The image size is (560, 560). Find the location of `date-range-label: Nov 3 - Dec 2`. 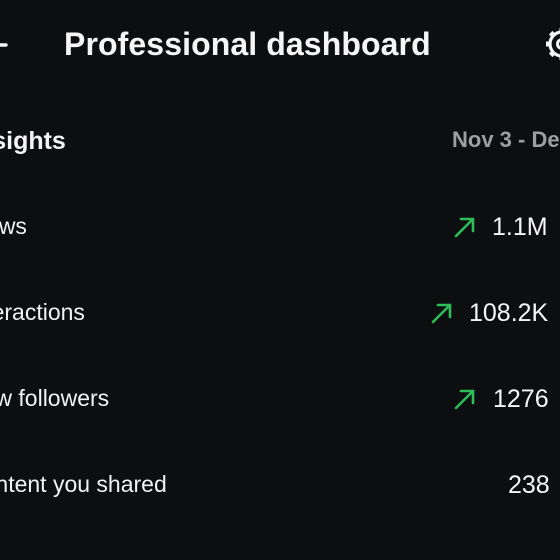

date-range-label: Nov 3 - Dec 2 is located at coordinates (506, 140).